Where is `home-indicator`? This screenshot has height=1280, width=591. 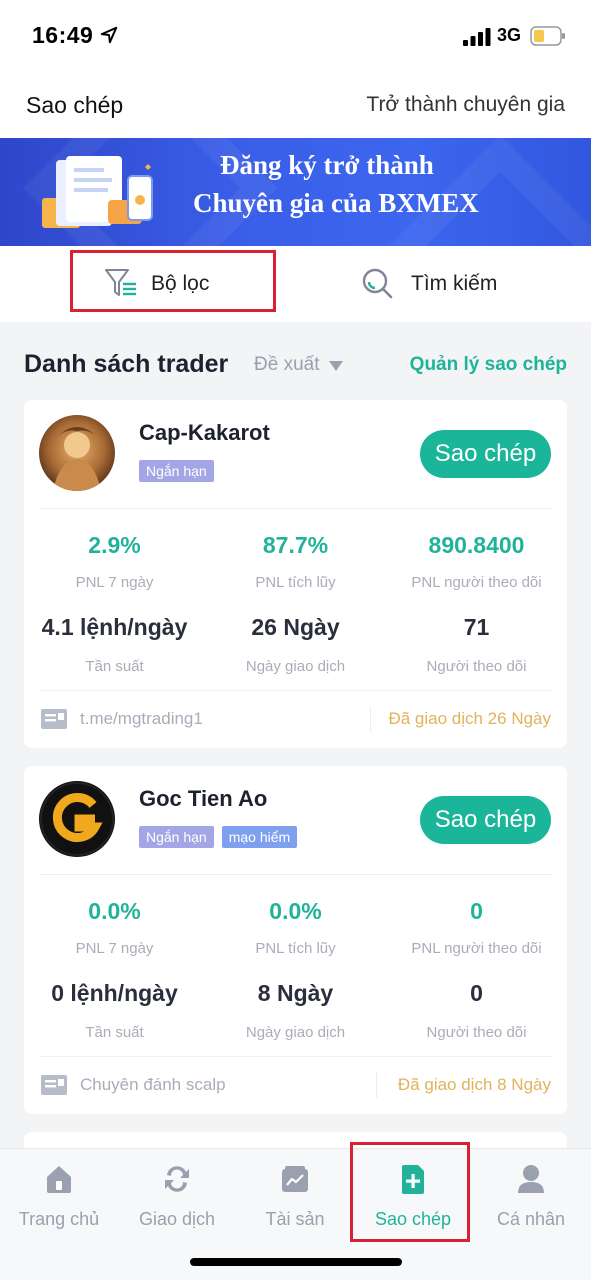
home-indicator is located at coordinates (296, 1262).